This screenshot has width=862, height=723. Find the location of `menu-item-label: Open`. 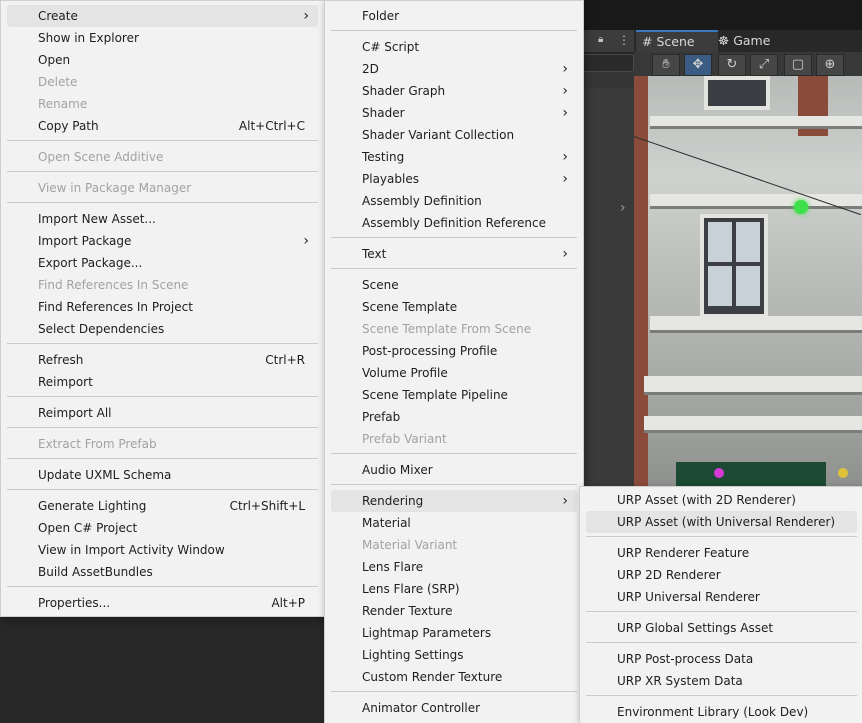

menu-item-label: Open is located at coordinates (54, 60).